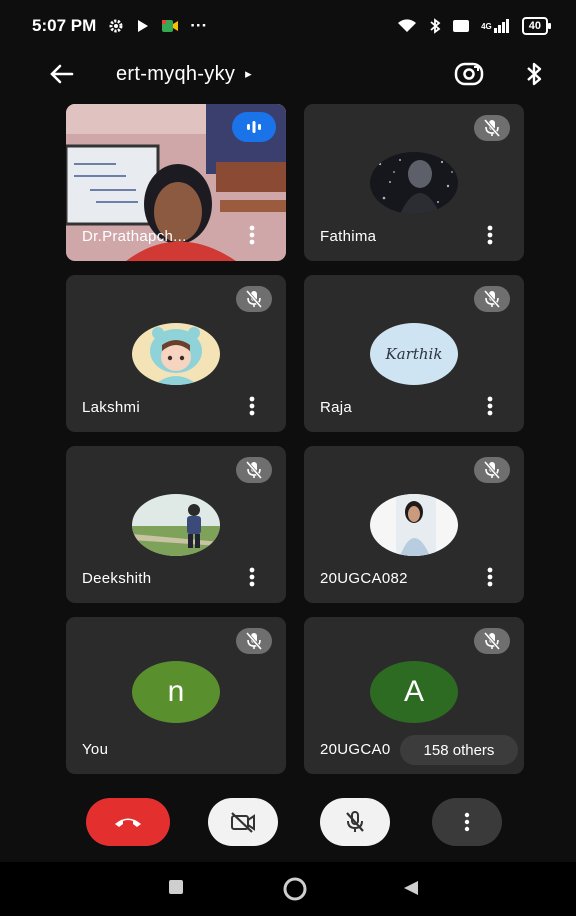 This screenshot has width=576, height=916. I want to click on header-actions, so click(498, 74).